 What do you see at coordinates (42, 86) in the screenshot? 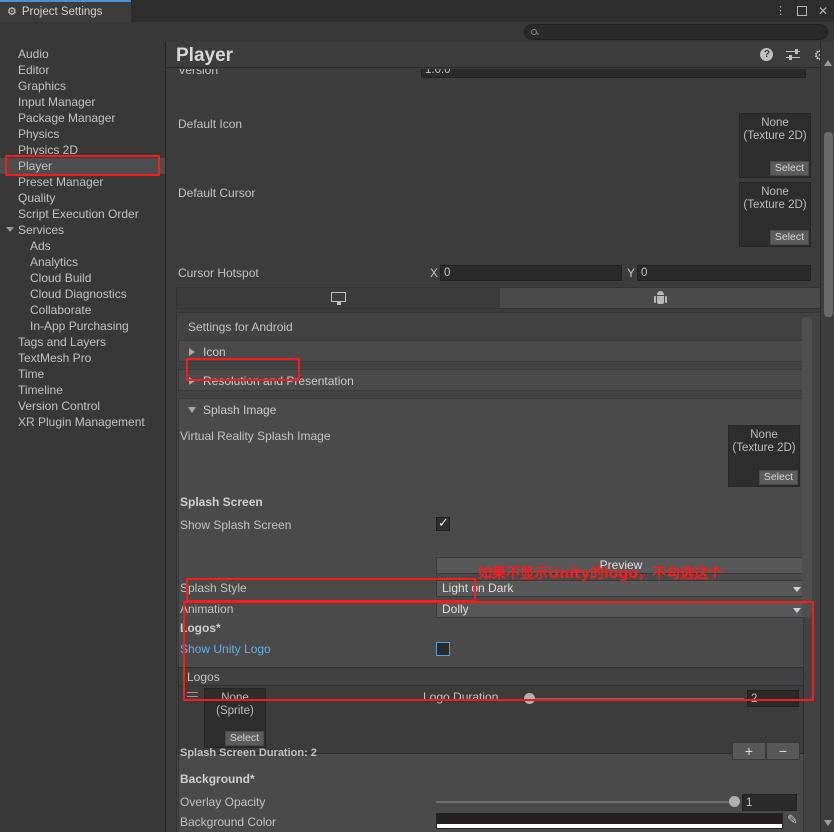
I see `sidebar-item-label: Graphics` at bounding box center [42, 86].